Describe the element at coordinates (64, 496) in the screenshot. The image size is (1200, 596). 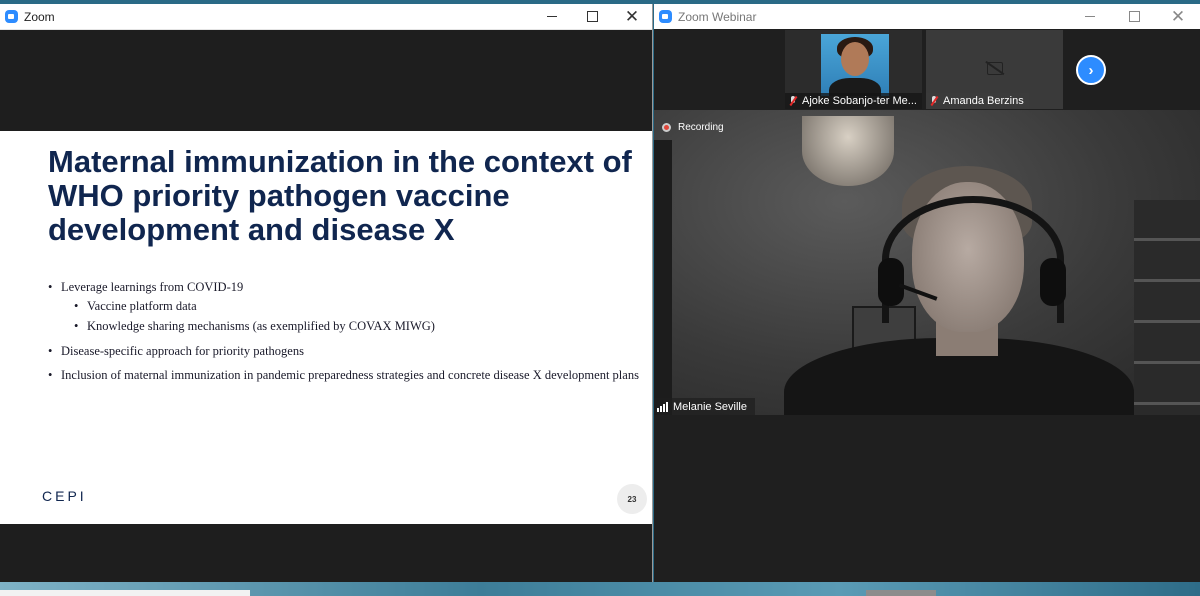
I see `cepi-logo: CEPI` at that location.